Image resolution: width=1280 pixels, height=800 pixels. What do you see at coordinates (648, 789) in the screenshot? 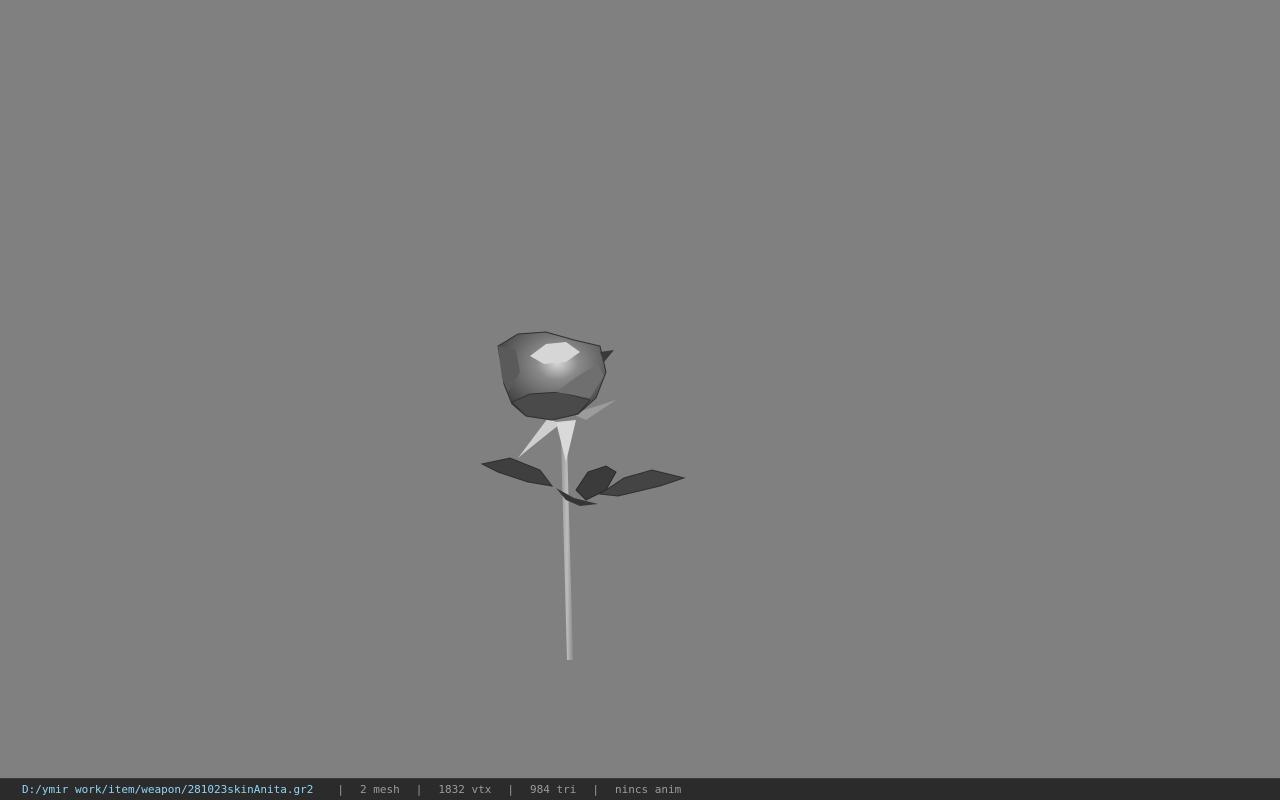
I see `status-animation: nincs anim` at bounding box center [648, 789].